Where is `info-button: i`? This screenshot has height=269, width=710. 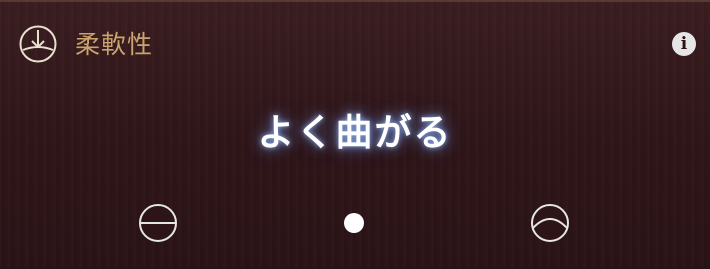 info-button: i is located at coordinates (684, 44).